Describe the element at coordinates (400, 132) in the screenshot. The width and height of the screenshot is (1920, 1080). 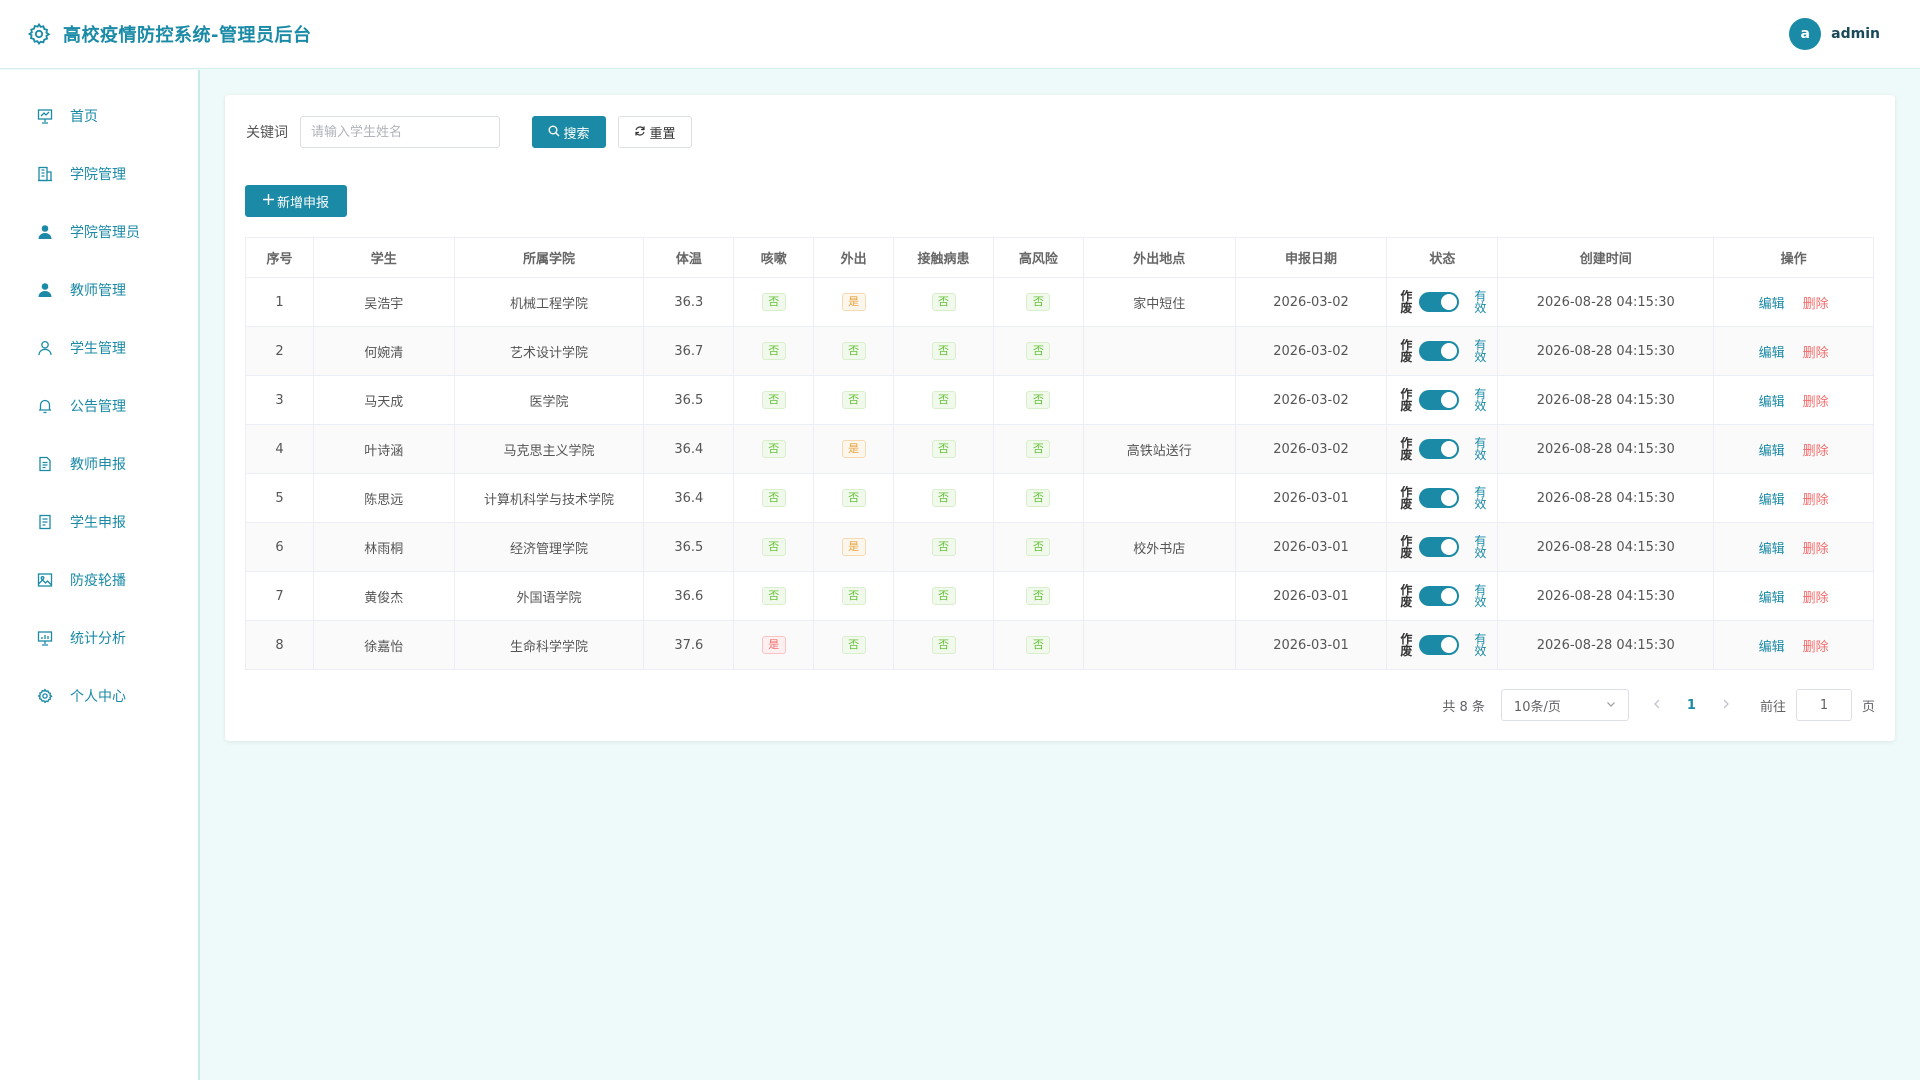
I see `search-input` at that location.